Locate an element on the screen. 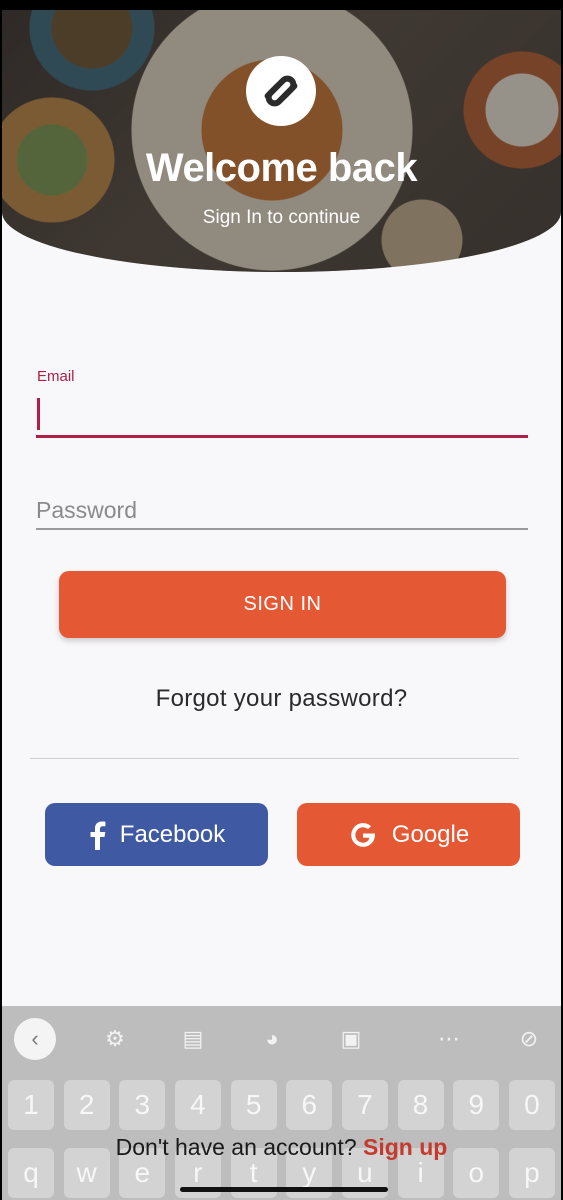 The image size is (563, 1200). google-login-button: Google is located at coordinates (408, 834).